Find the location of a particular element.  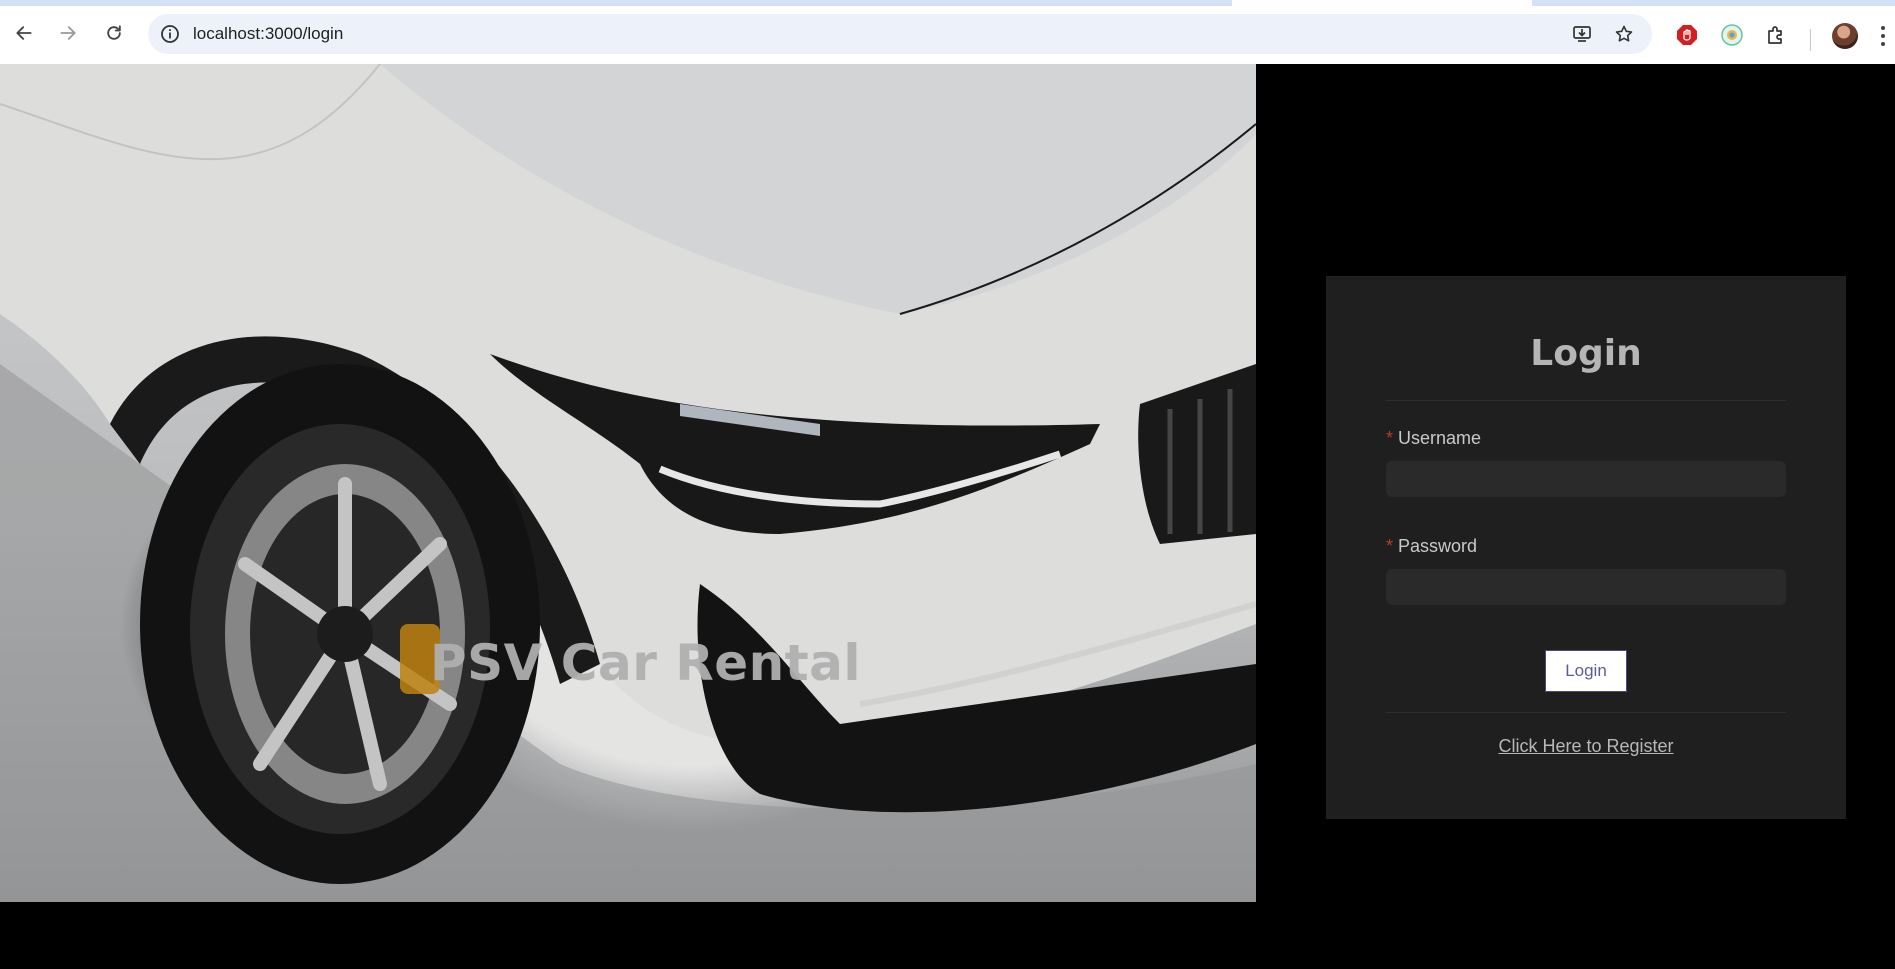

adblock-icon is located at coordinates (1687, 35).